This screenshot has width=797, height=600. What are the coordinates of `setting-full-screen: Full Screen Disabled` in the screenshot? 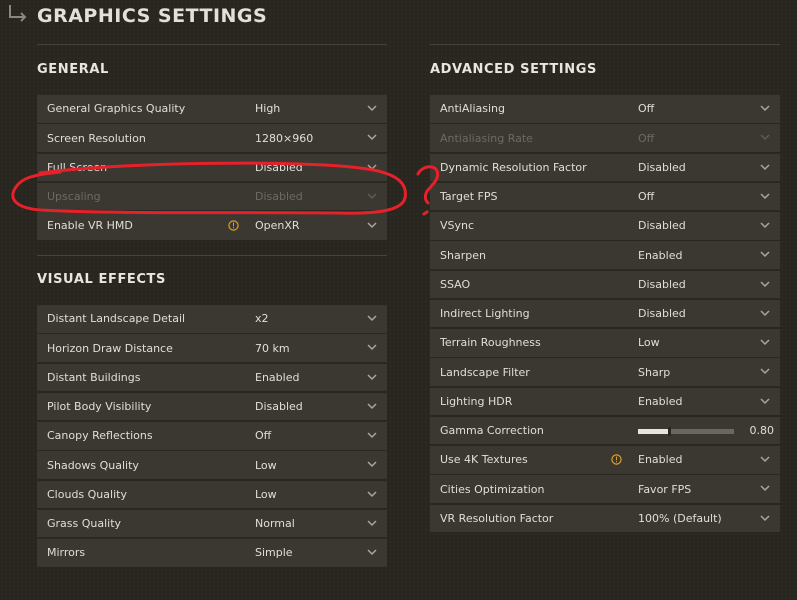 It's located at (212, 167).